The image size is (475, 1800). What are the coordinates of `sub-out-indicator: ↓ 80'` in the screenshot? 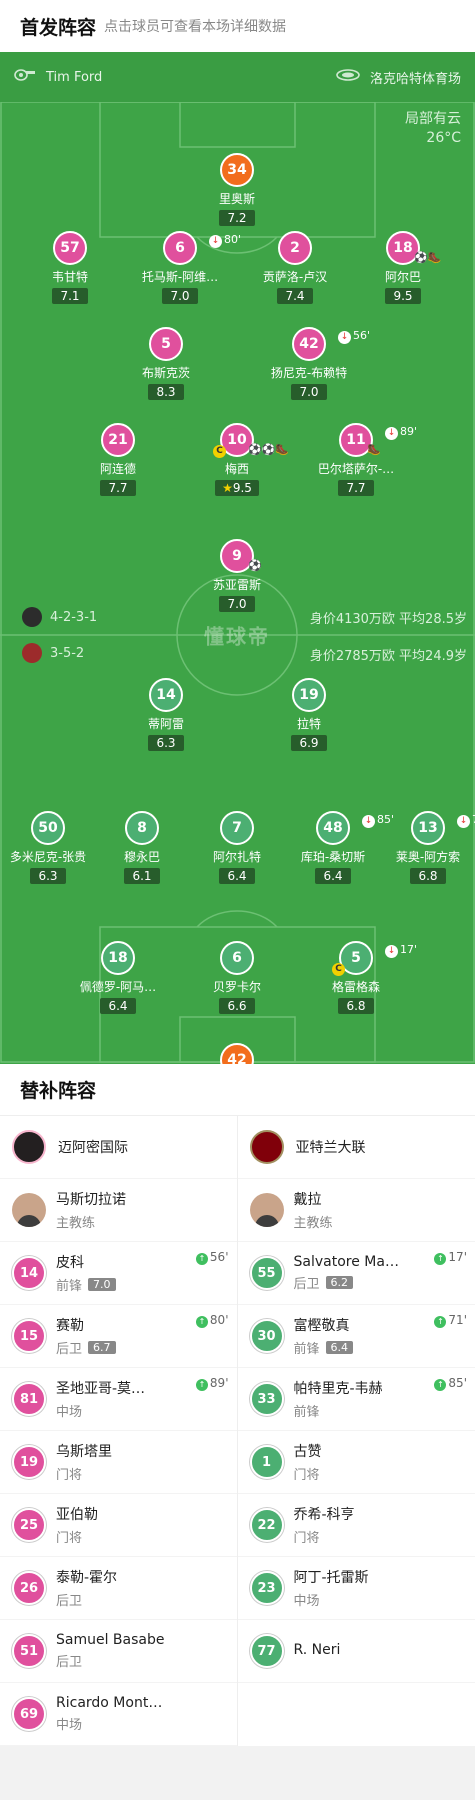 It's located at (225, 240).